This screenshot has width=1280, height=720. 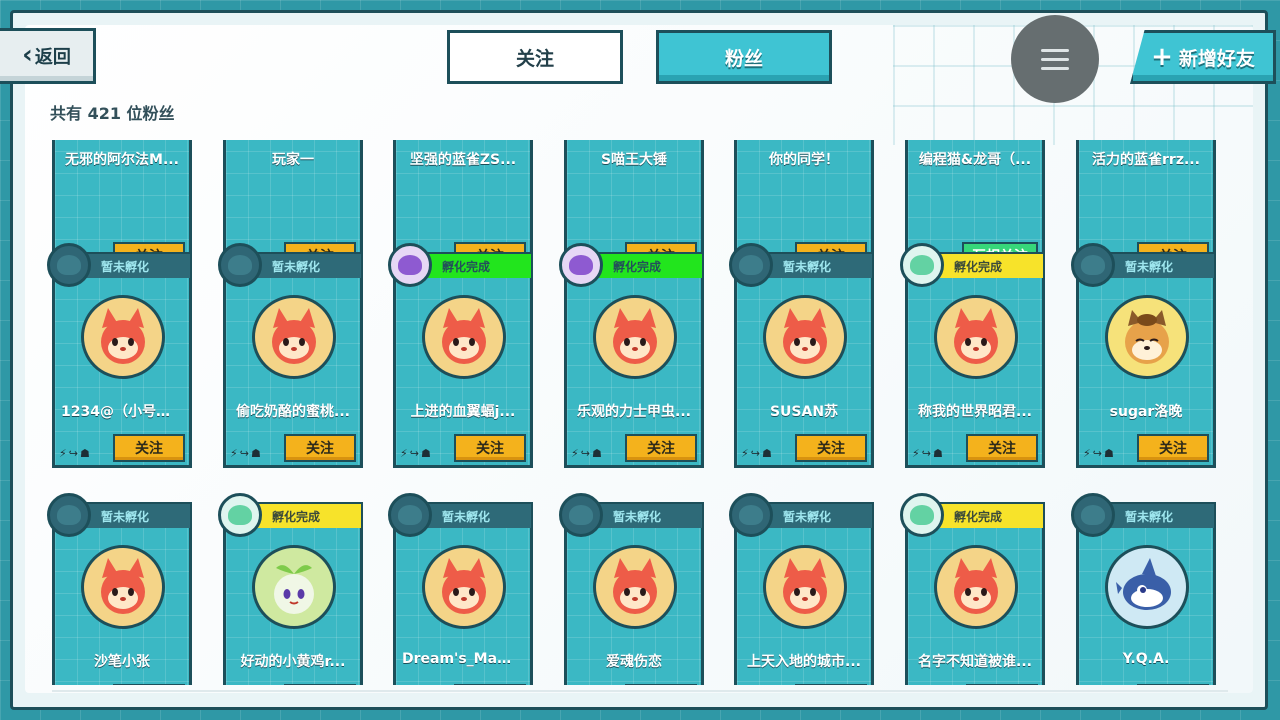 What do you see at coordinates (634, 160) in the screenshot?
I see `fan-name: S喵王大锤` at bounding box center [634, 160].